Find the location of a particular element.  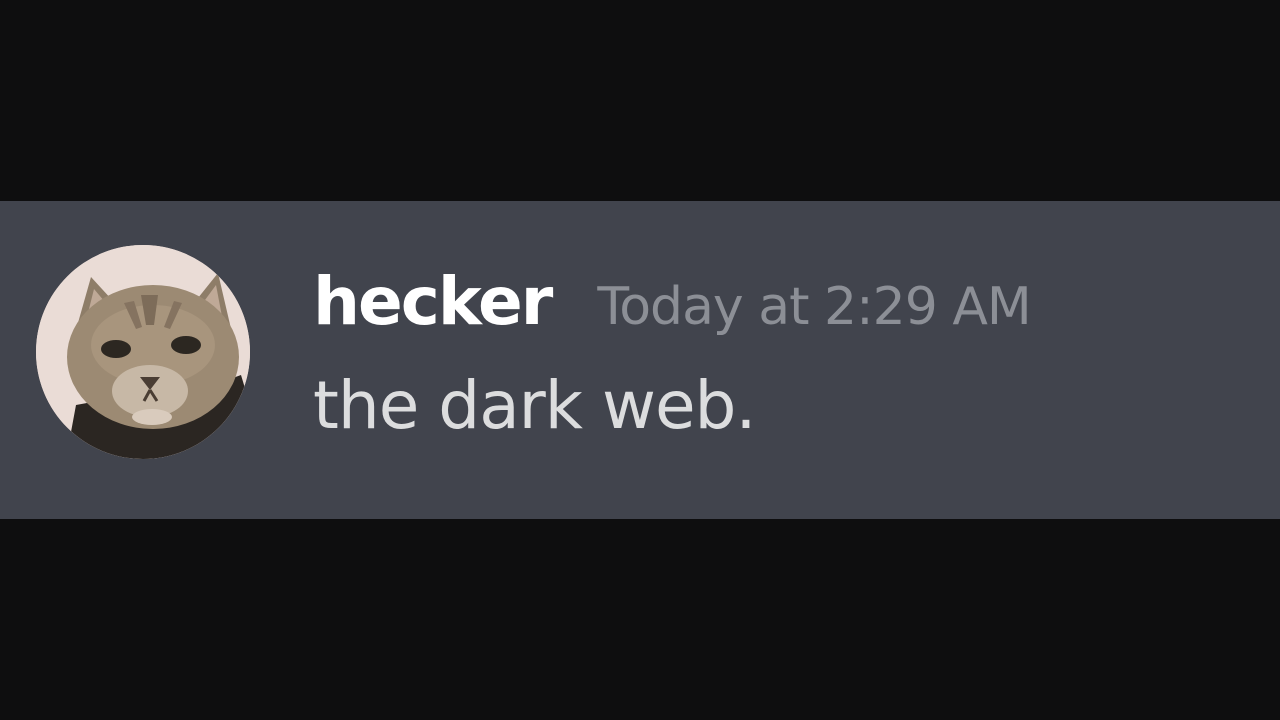

message-content: the dark web. is located at coordinates (534, 405).